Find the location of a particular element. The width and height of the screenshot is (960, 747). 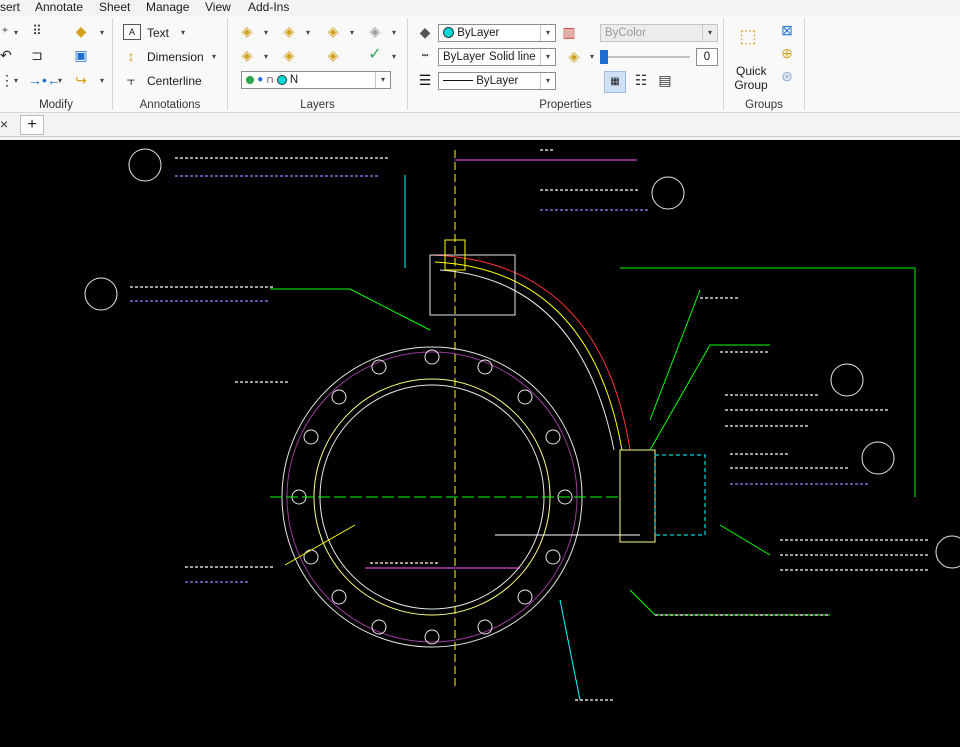

groups-panel: ⬚ Quick Group ⊠ ⊕ ⊛ Groups is located at coordinates (764, 64).